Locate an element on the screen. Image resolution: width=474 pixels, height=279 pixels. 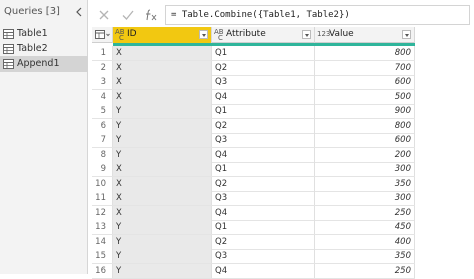
row-number: 13 is located at coordinates (102, 227).